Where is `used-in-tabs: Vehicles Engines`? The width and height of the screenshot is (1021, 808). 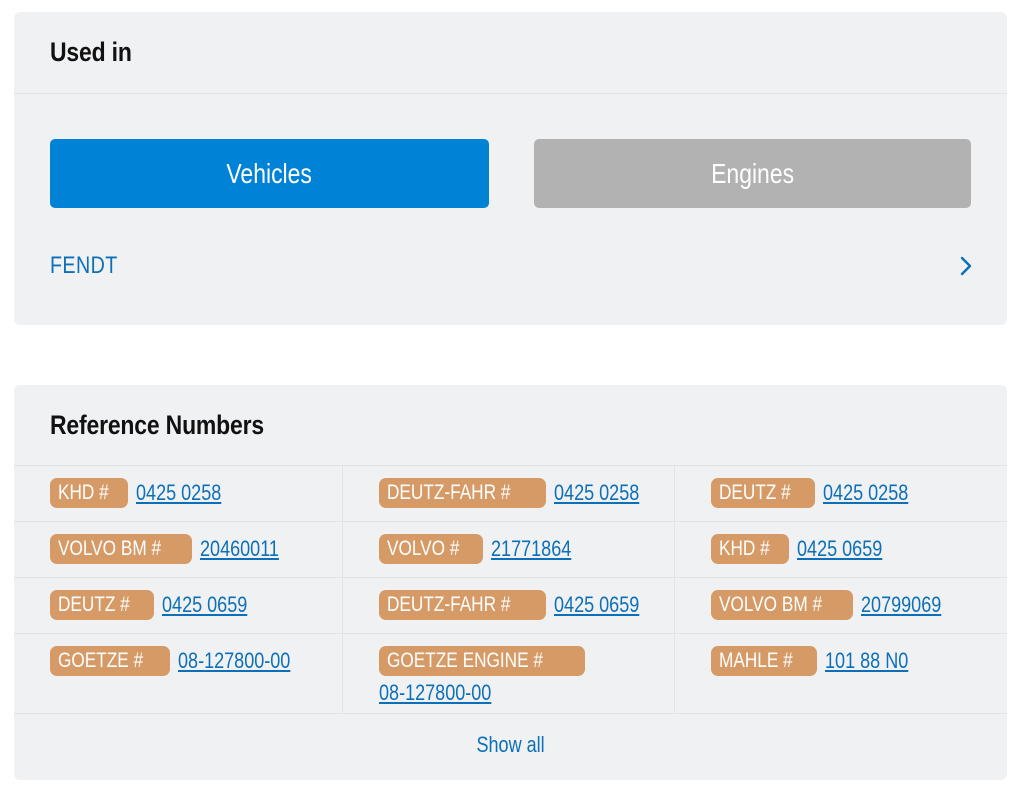
used-in-tabs: Vehicles Engines is located at coordinates (510, 173).